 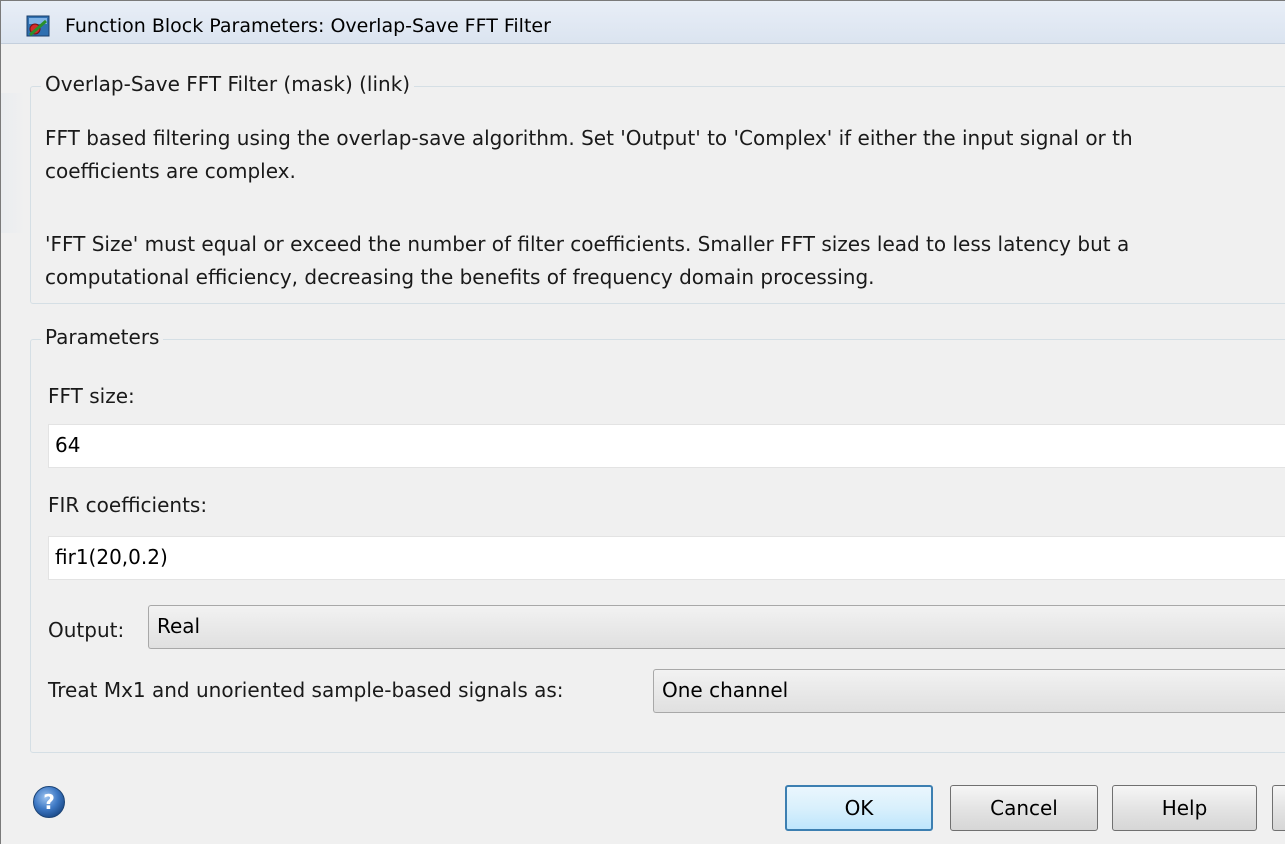 I want to click on help-question-icon: ?, so click(x=49, y=802).